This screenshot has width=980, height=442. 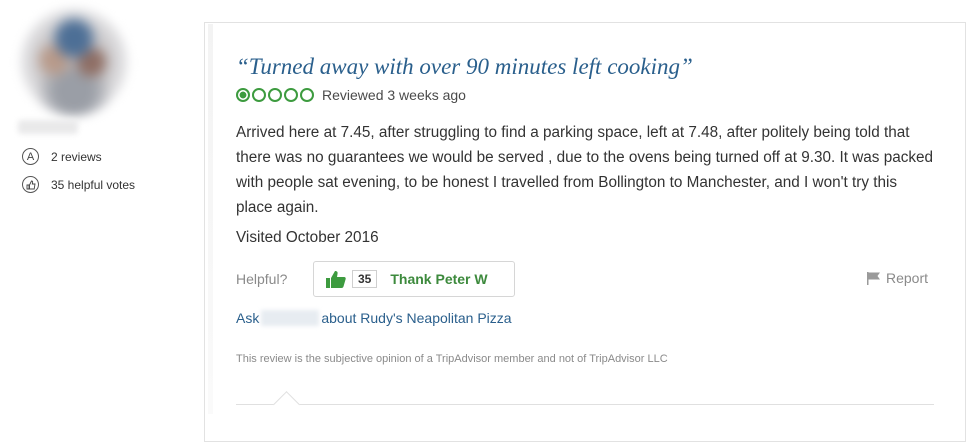 I want to click on ask-reviewer-link: Ask about Rudy's Neapolitan Pizza, so click(x=374, y=318).